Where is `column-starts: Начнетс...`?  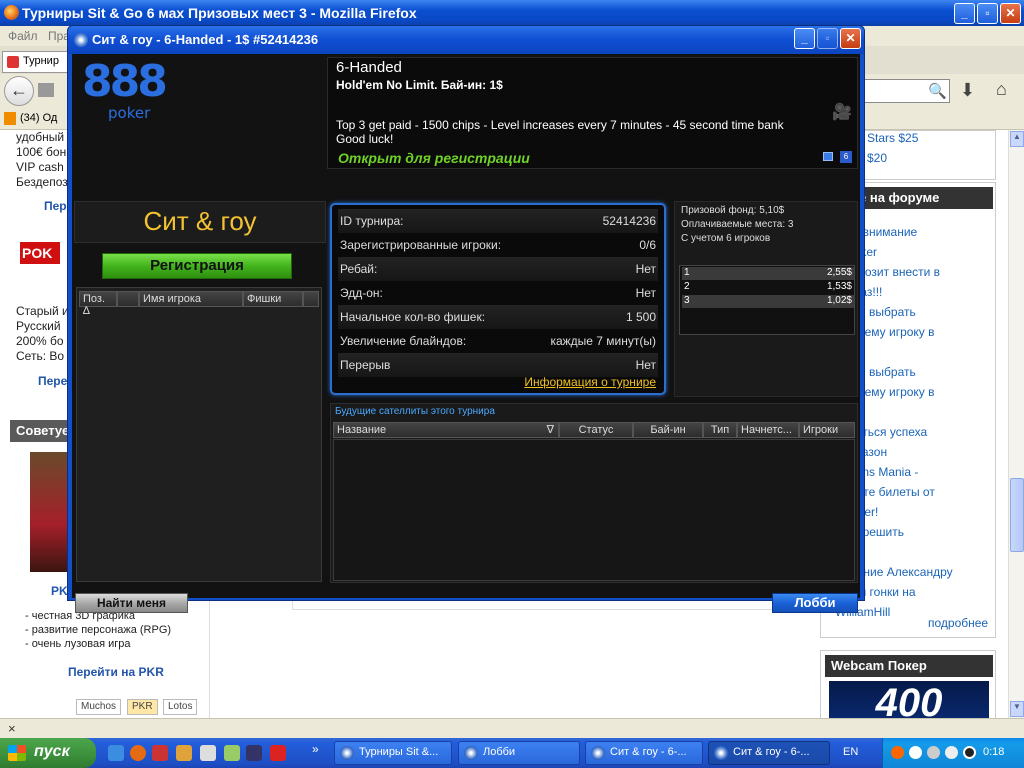 column-starts: Начнетс... is located at coordinates (768, 430).